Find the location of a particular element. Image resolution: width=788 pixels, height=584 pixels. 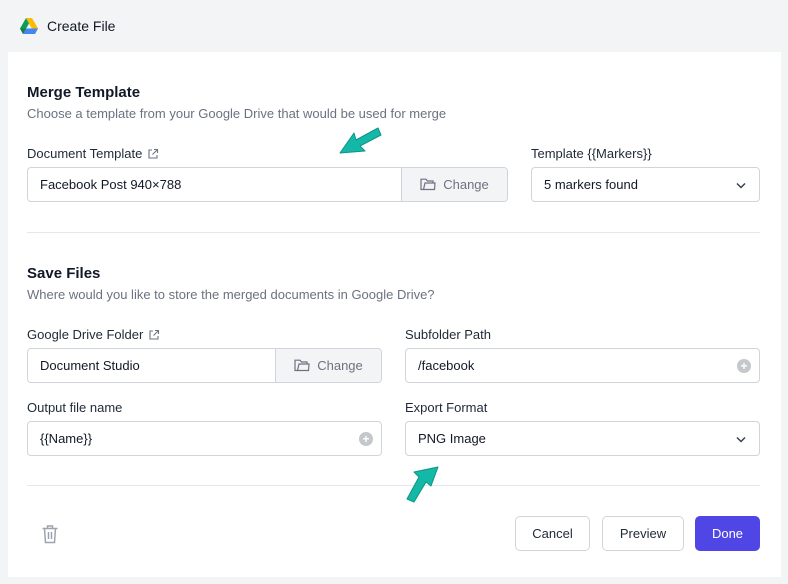

merge-template-heading: Merge Template is located at coordinates (84, 92).